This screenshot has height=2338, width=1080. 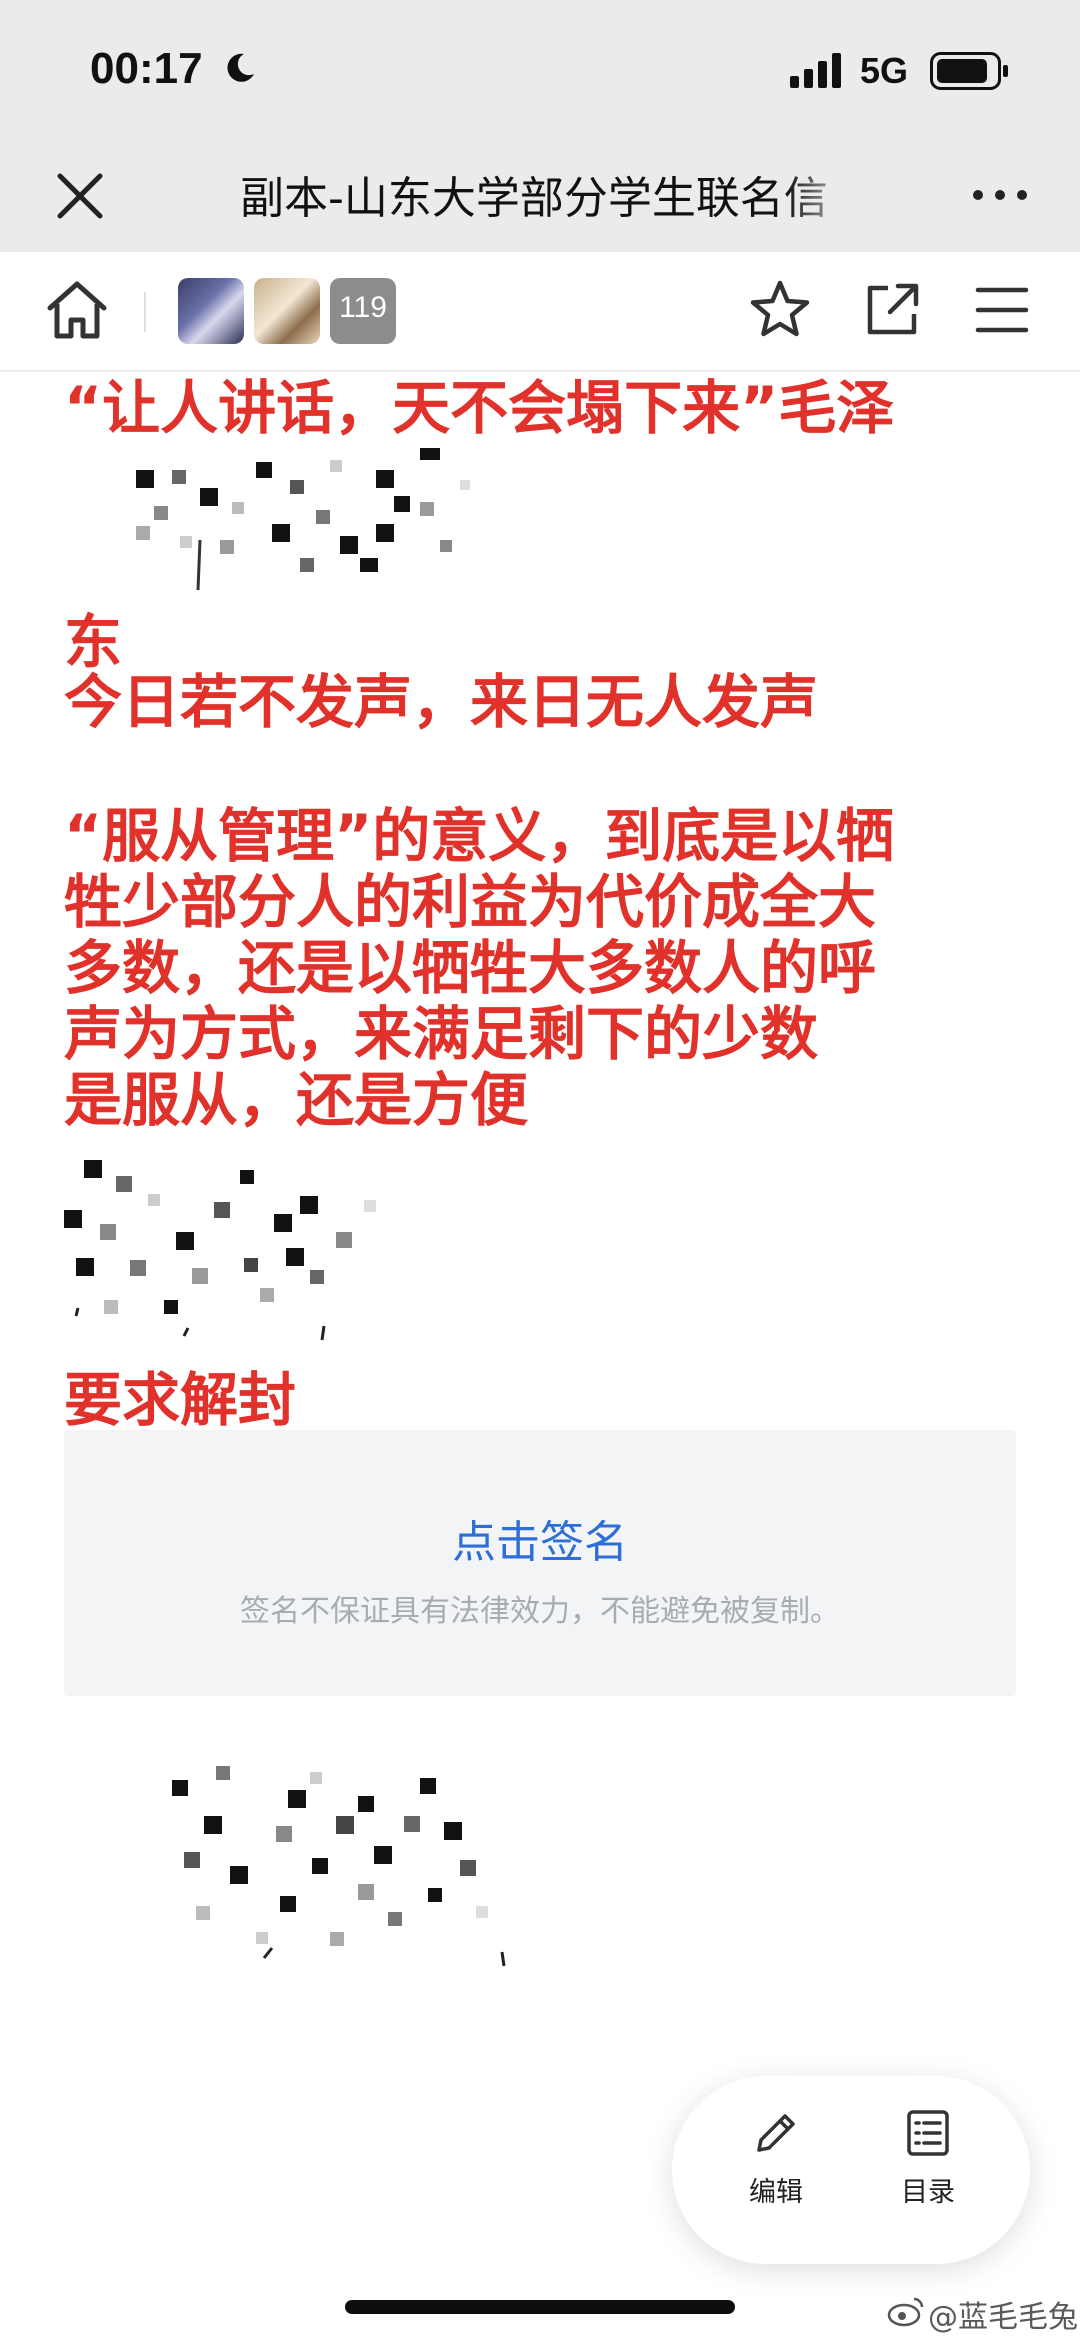 What do you see at coordinates (776, 2192) in the screenshot?
I see `edit-label: 编辑` at bounding box center [776, 2192].